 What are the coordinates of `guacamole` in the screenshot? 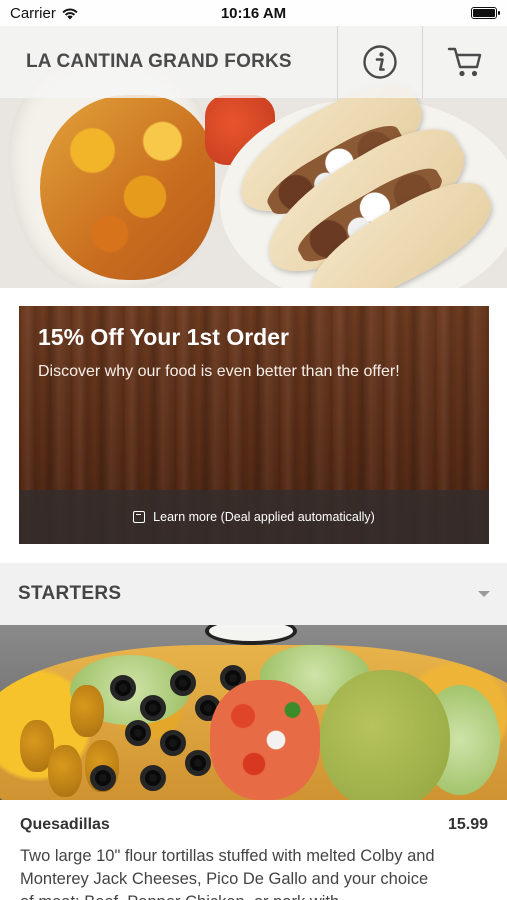 It's located at (385, 735).